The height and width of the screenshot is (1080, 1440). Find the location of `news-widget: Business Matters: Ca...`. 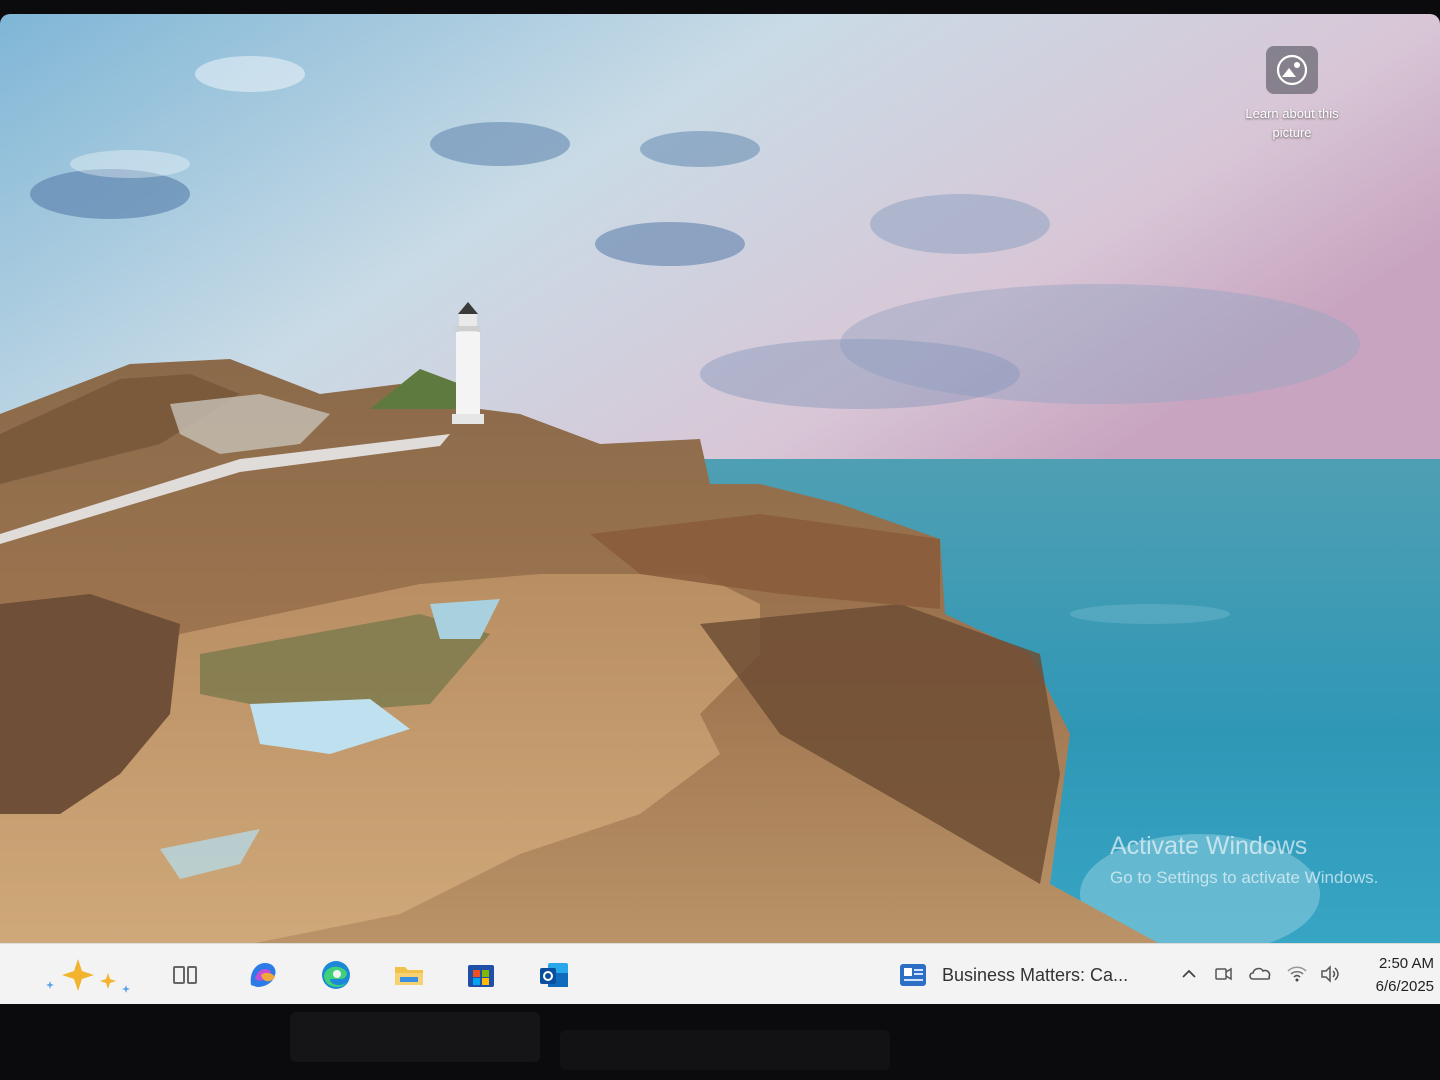

news-widget: Business Matters: Ca... is located at coordinates (1020, 975).